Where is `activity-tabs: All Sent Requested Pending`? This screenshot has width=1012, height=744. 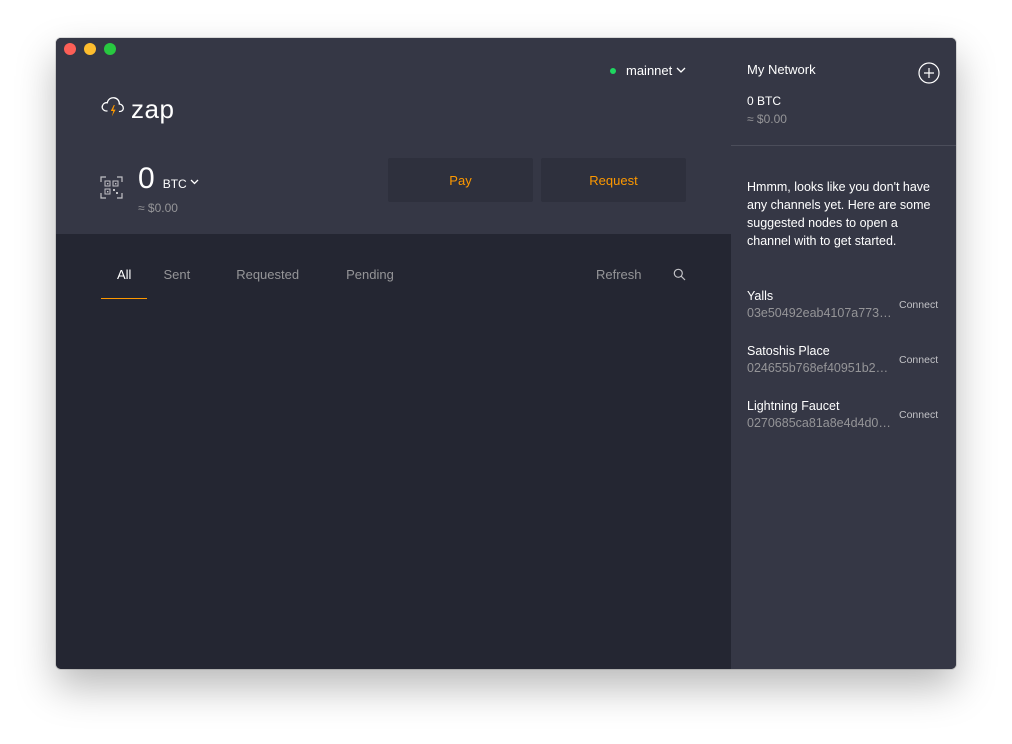 activity-tabs: All Sent Requested Pending is located at coordinates (255, 279).